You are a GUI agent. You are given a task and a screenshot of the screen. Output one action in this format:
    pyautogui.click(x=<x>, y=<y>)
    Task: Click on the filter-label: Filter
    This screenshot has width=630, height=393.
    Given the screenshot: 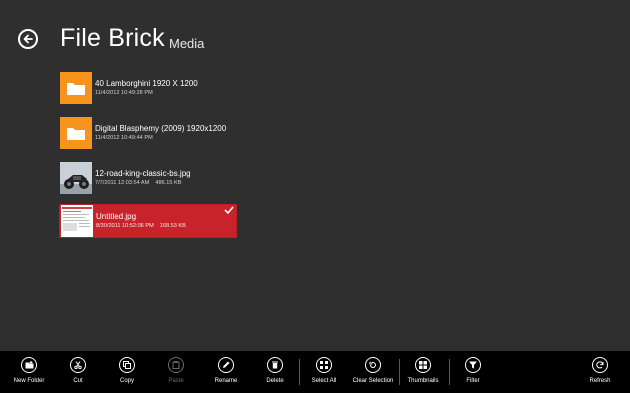 What is the action you would take?
    pyautogui.click(x=473, y=381)
    